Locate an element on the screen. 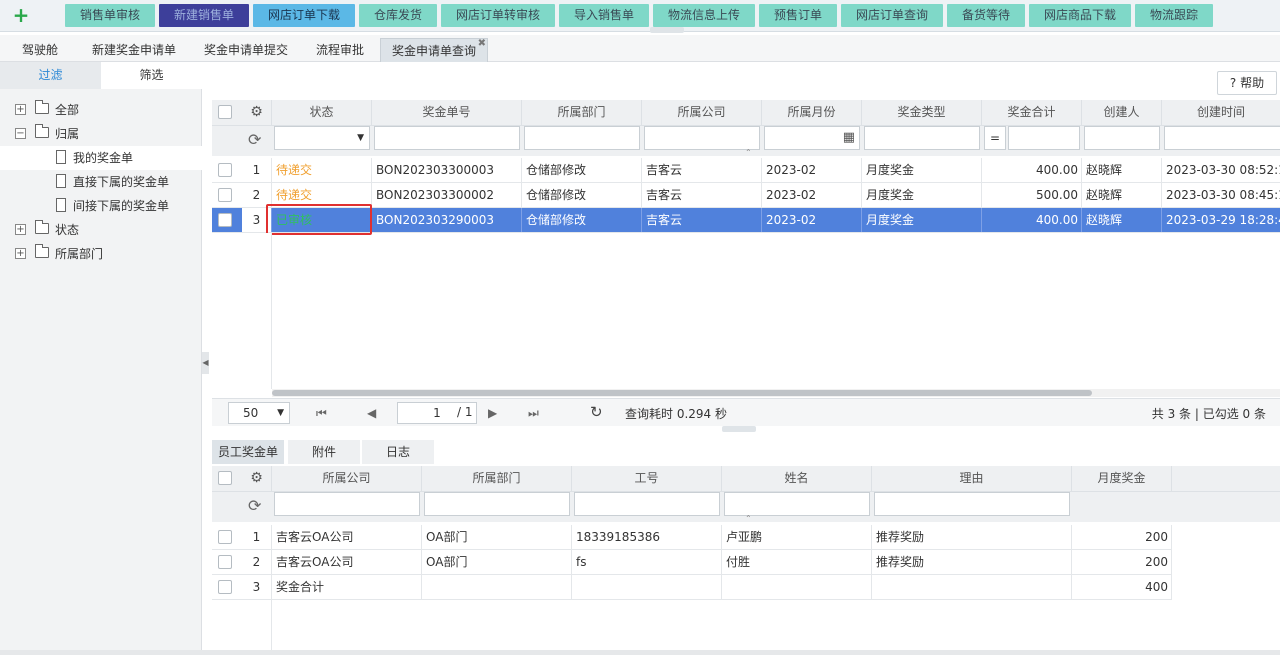 Image resolution: width=1280 pixels, height=655 pixels. detail-column-company: 所属公司 is located at coordinates (347, 478).